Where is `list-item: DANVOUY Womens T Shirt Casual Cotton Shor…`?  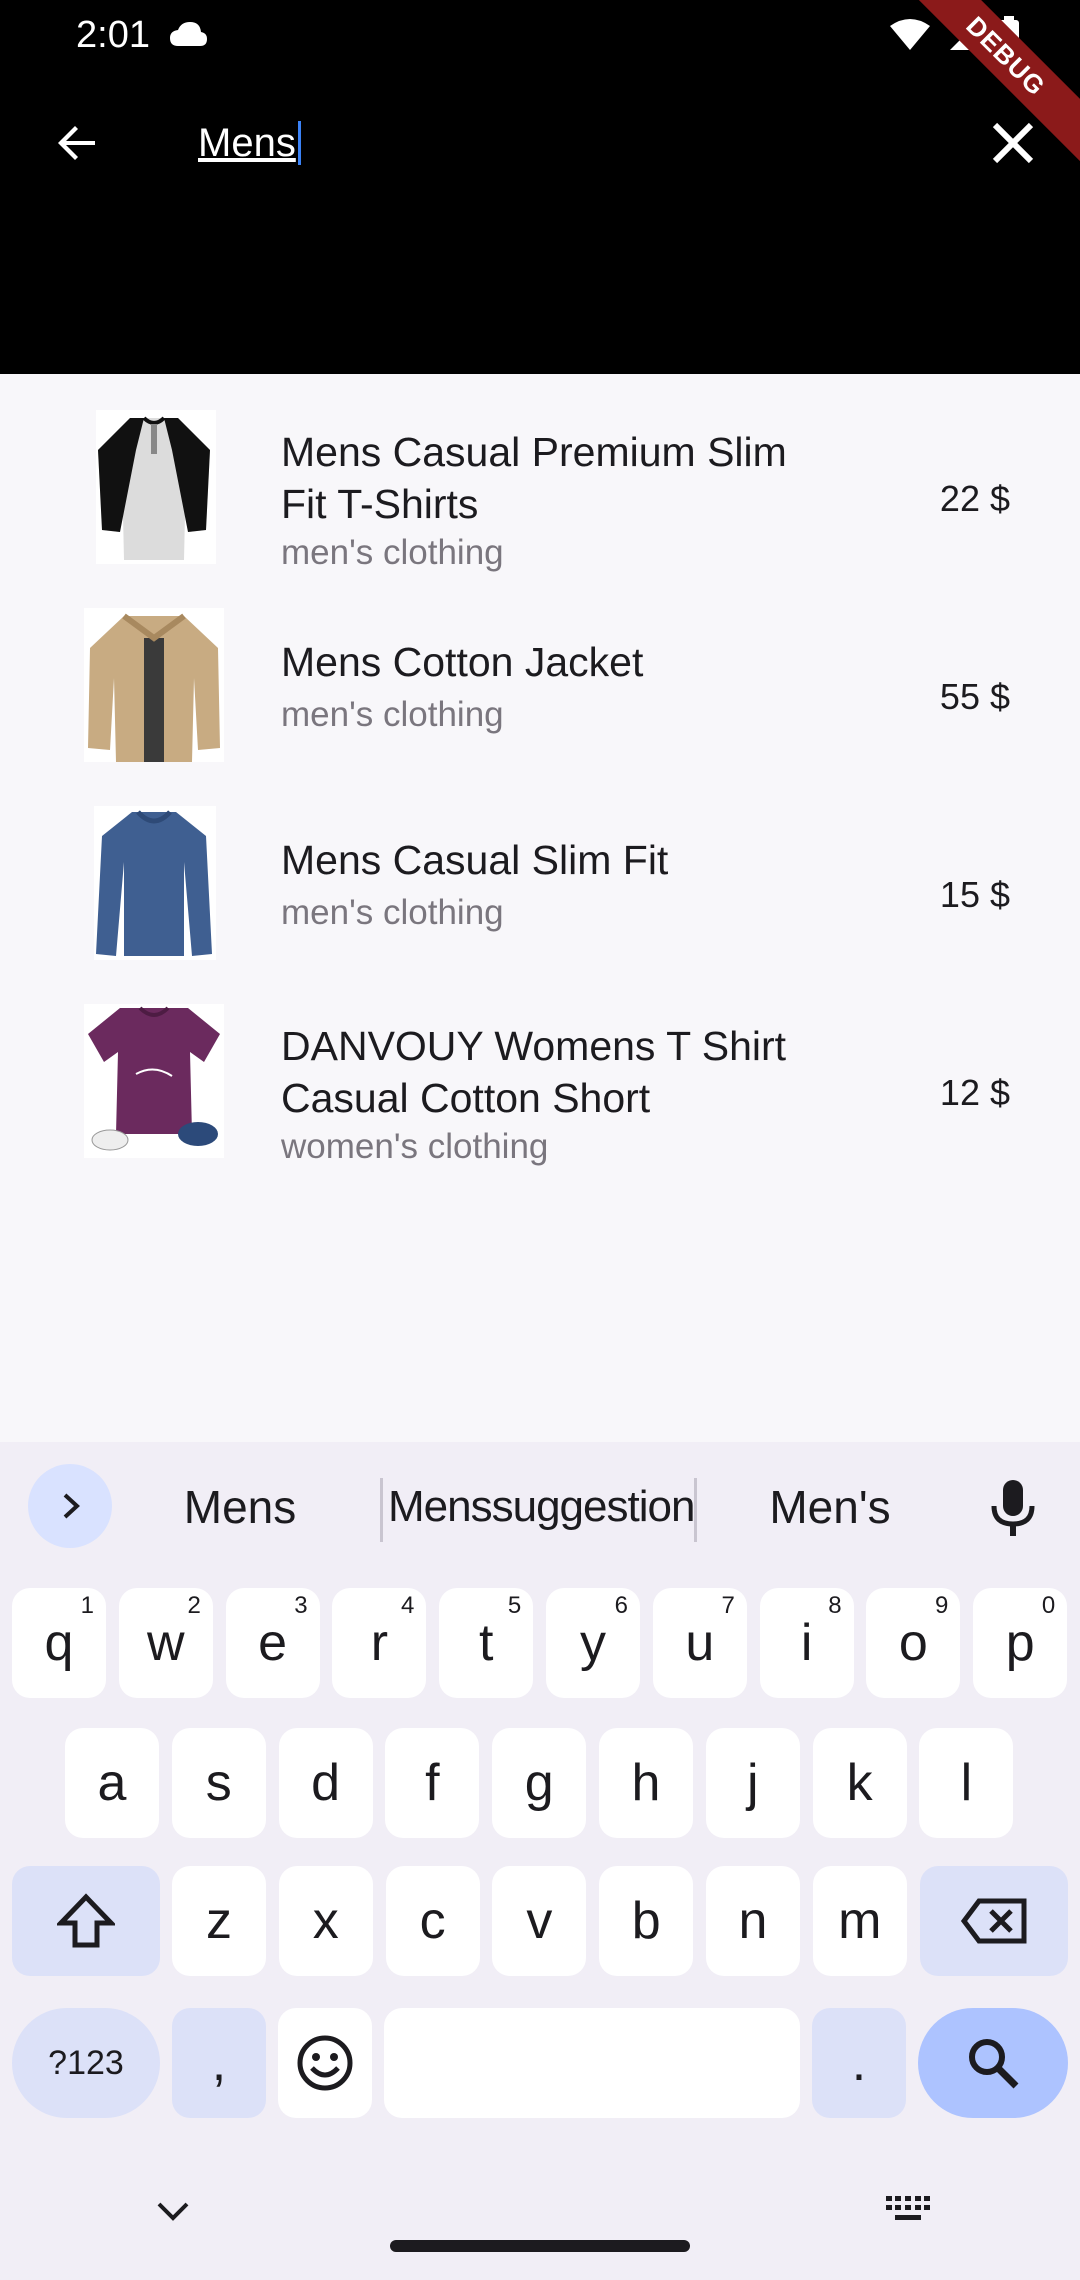
list-item: DANVOUY Womens T Shirt Casual Cotton Shor… is located at coordinates (540, 1067).